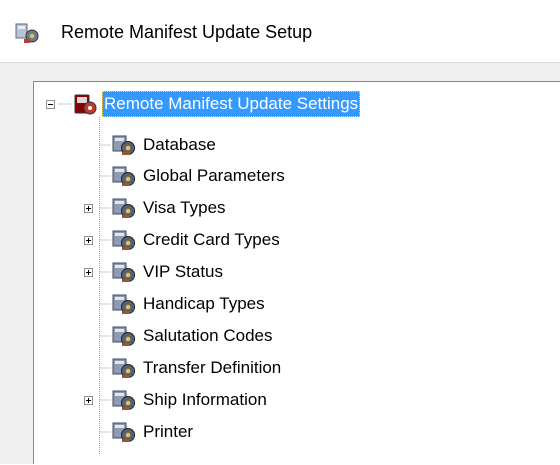 The height and width of the screenshot is (465, 560). I want to click on tree-root-label: Remote Manifest Update Settings, so click(231, 104).